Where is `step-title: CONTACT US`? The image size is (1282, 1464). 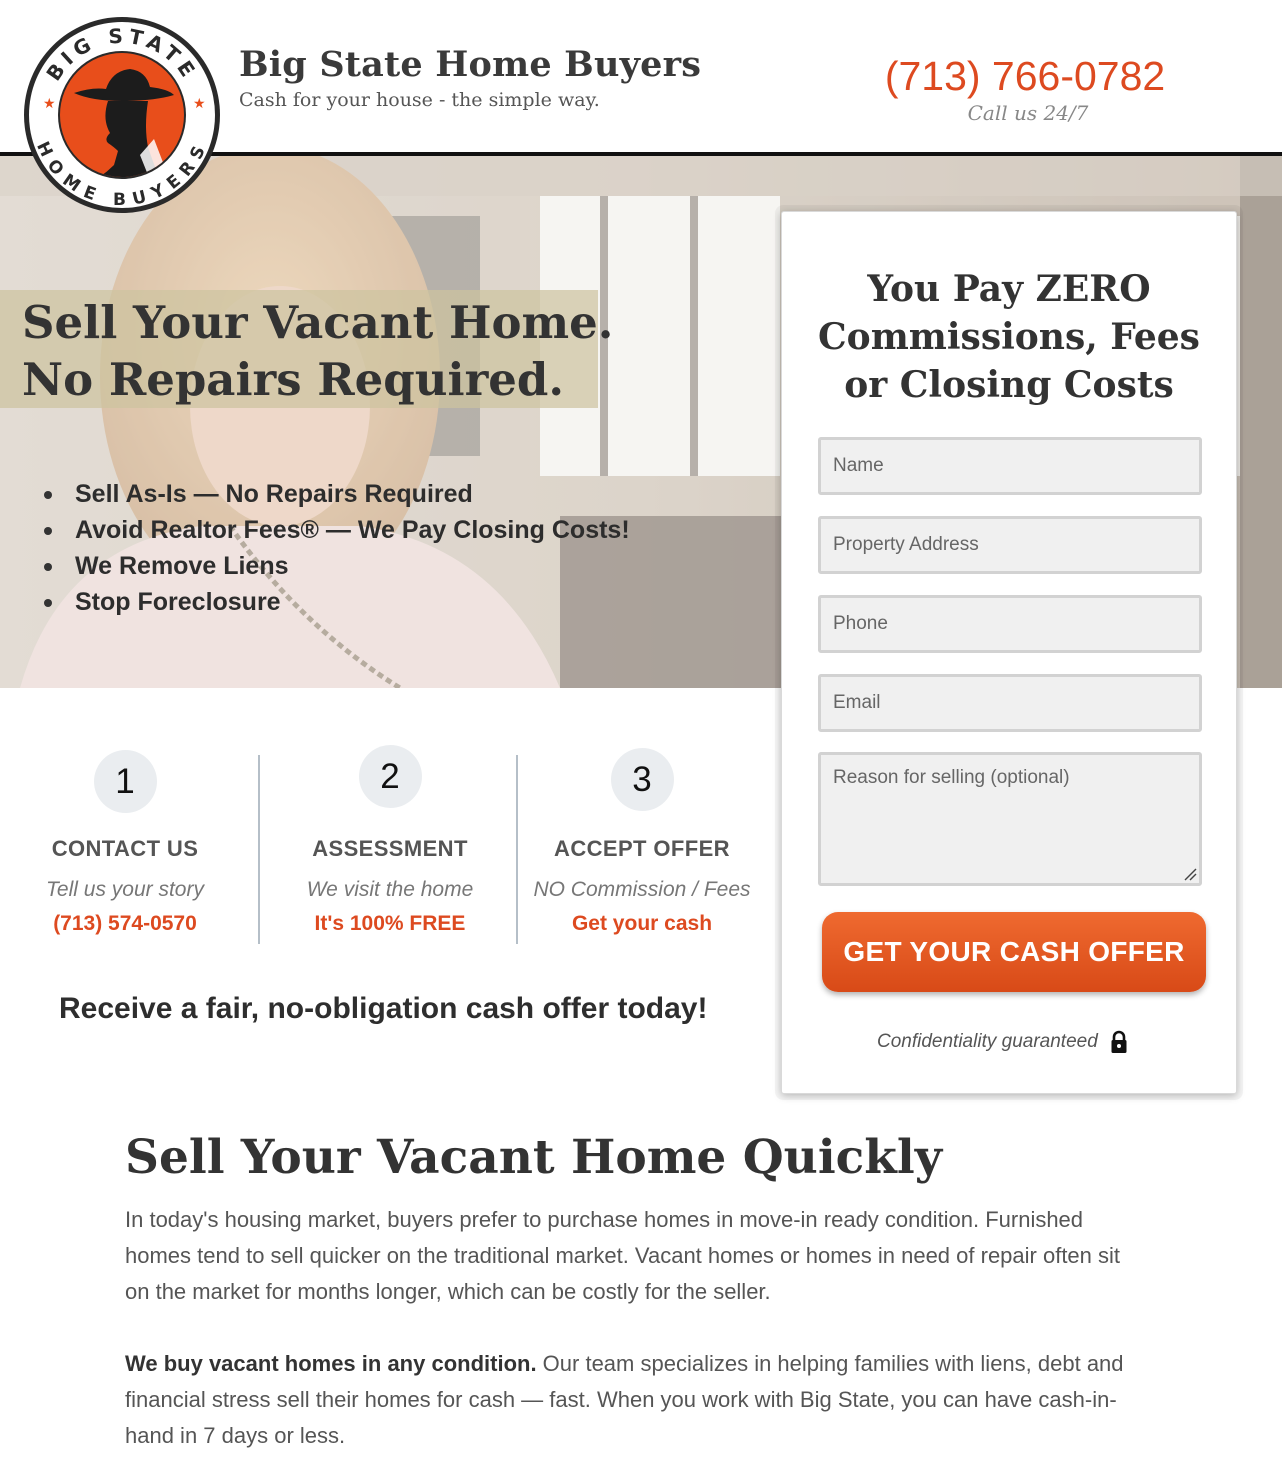 step-title: CONTACT US is located at coordinates (125, 848).